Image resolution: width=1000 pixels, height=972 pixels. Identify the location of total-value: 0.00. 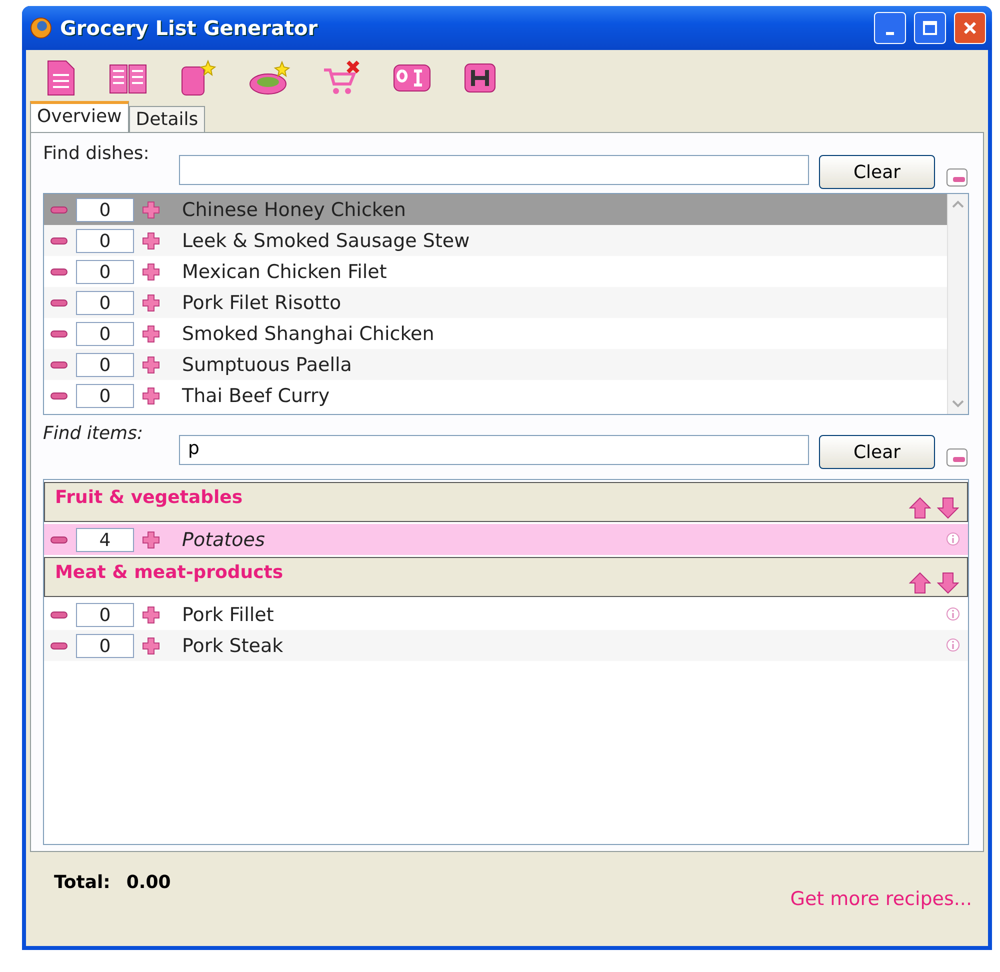
(149, 882).